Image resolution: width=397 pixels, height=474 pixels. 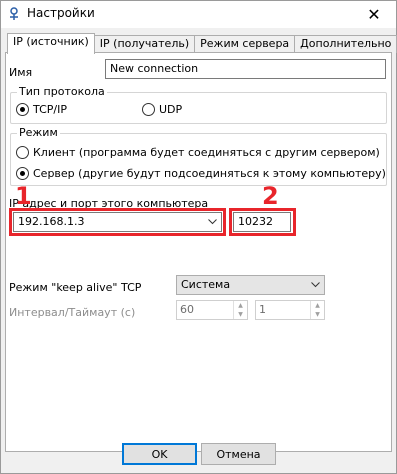 I want to click on tab-ip-destination: IP (получатель), so click(x=144, y=44).